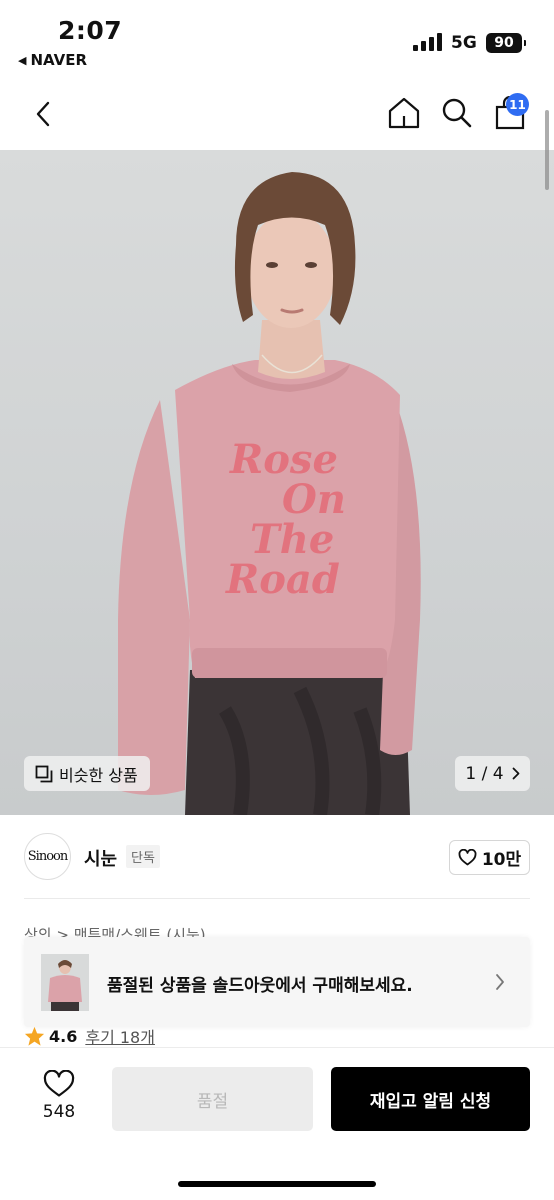 The height and width of the screenshot is (1200, 554). I want to click on rating-row: 4.6 후기 18개, so click(89, 1036).